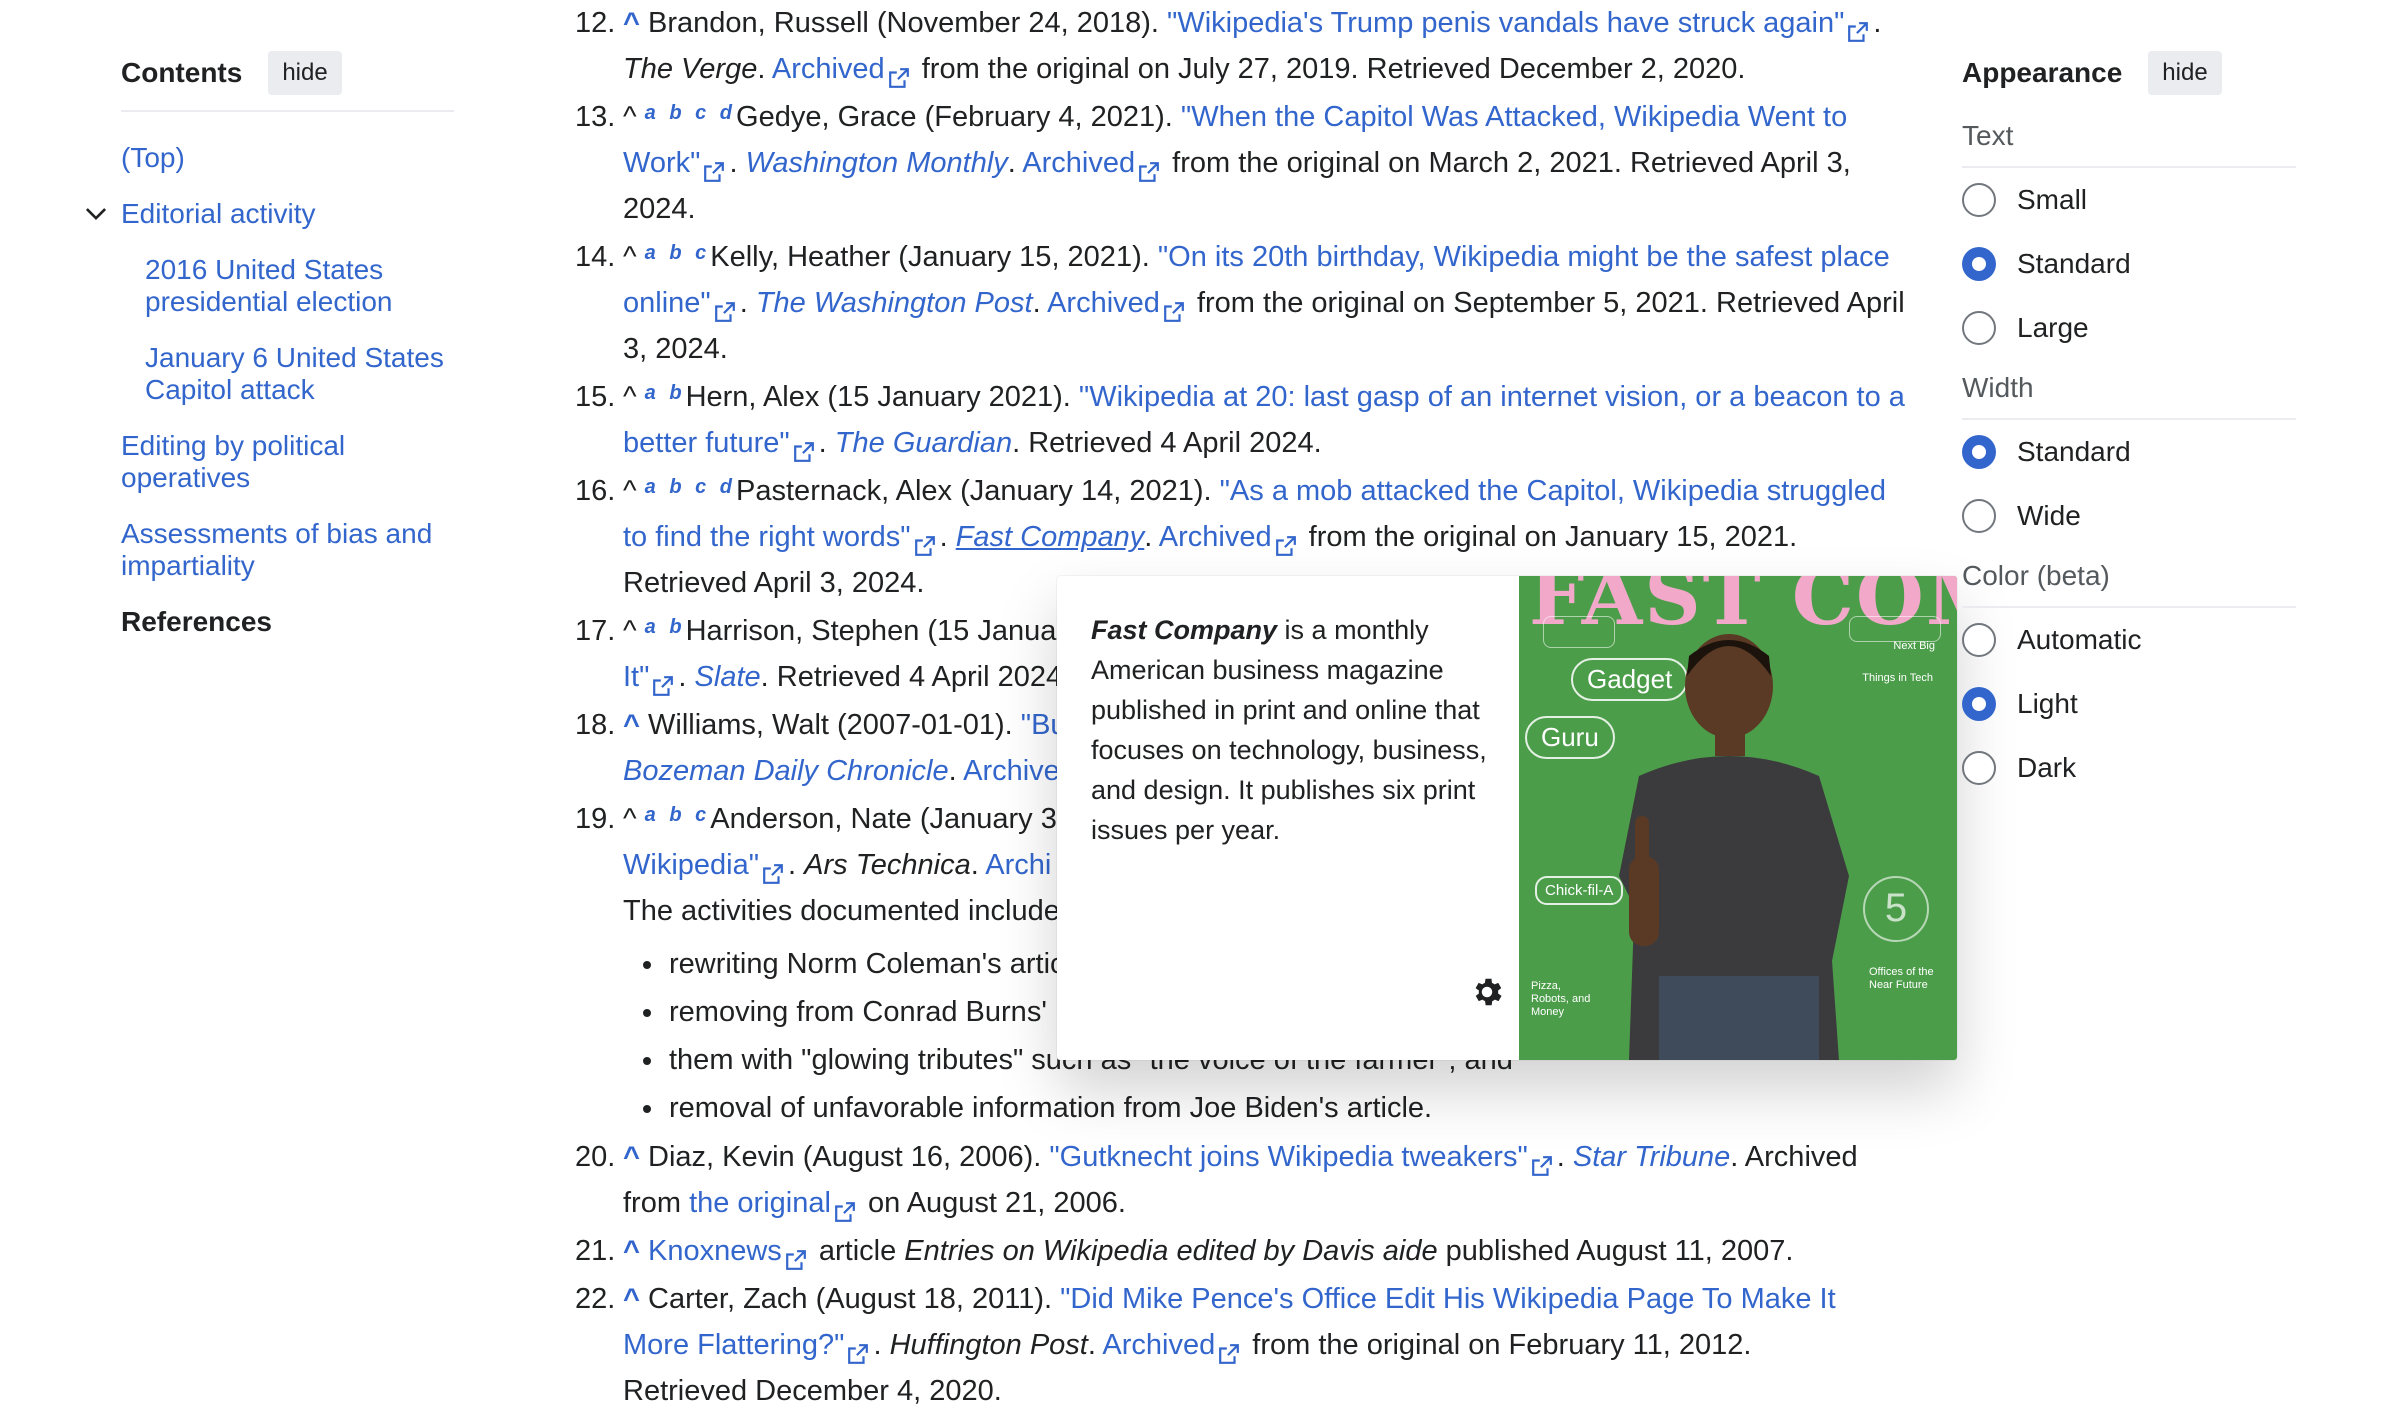 This screenshot has height=1416, width=2400. What do you see at coordinates (894, 303) in the screenshot?
I see `citation-work-link: The Washington Post` at bounding box center [894, 303].